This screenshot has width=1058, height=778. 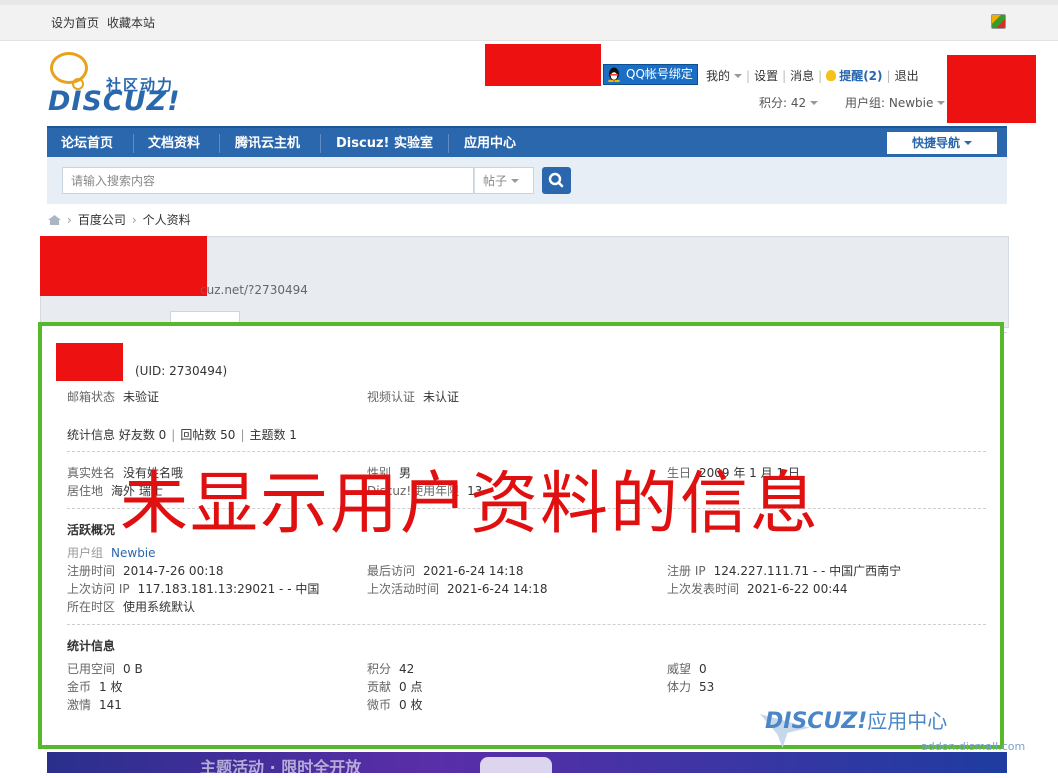 I want to click on video-auth-row: 视频认证 未认证, so click(x=413, y=396).